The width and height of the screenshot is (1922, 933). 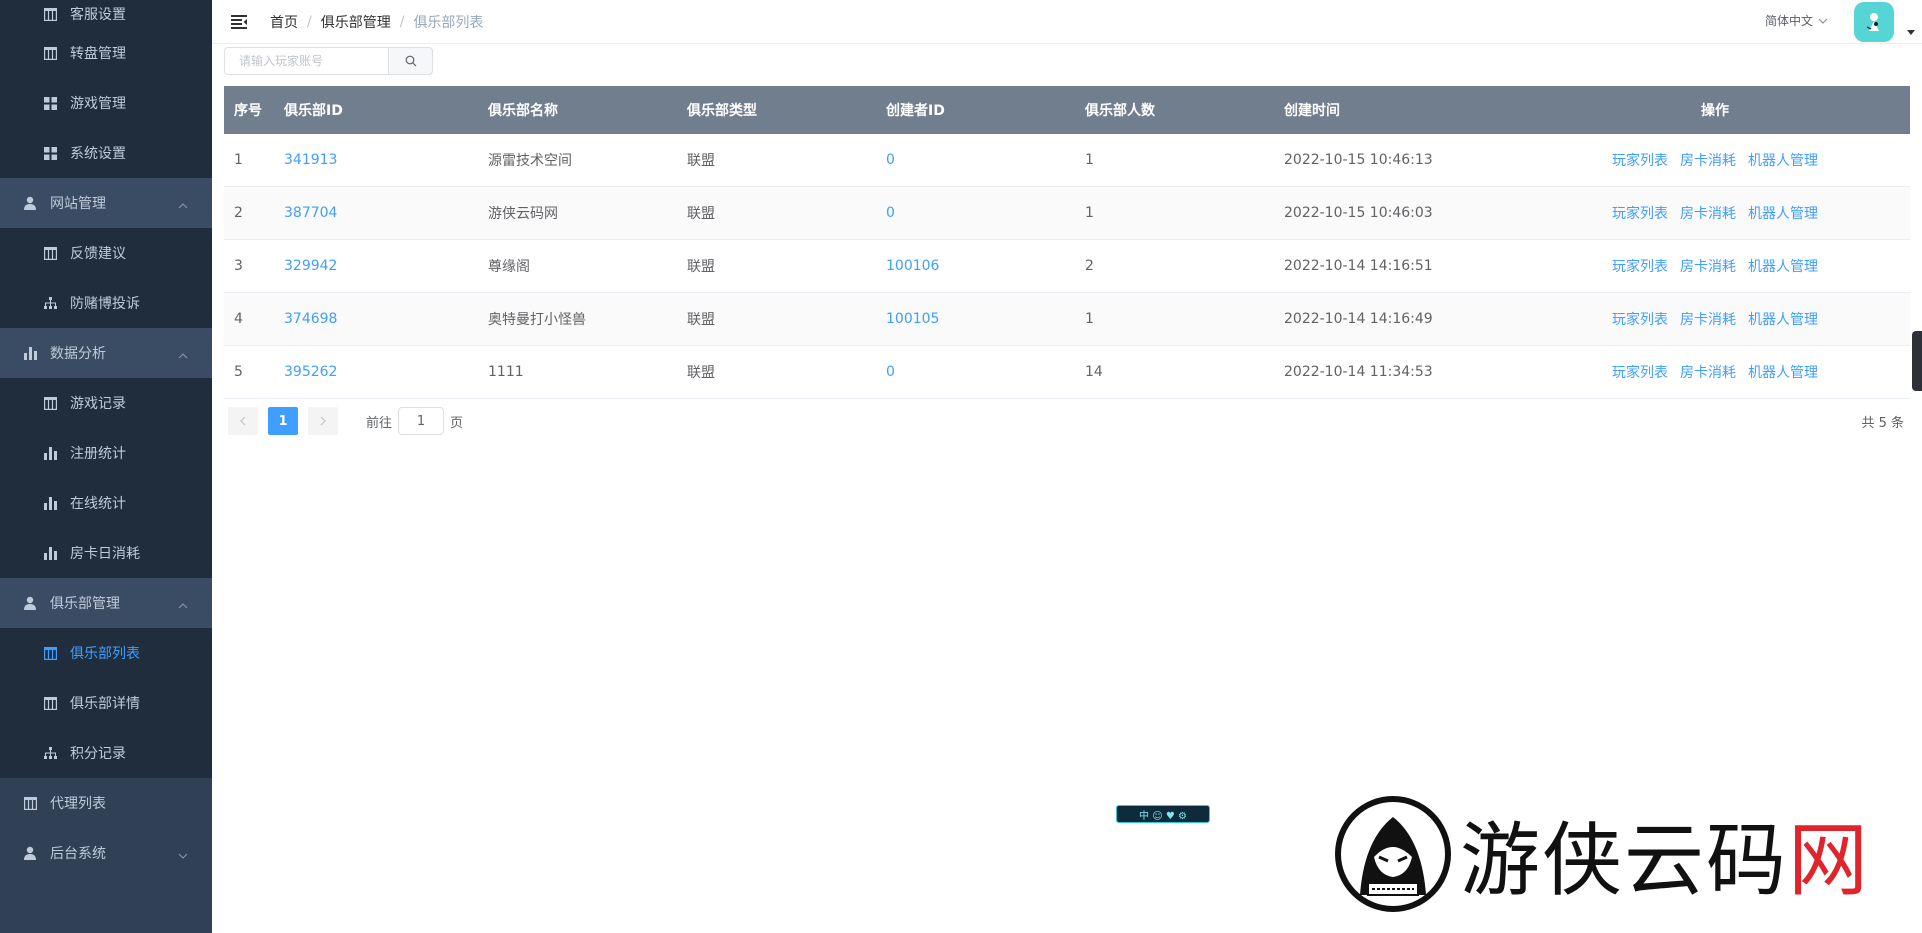 What do you see at coordinates (310, 266) in the screenshot?
I see `cell-club-id-value: 329942` at bounding box center [310, 266].